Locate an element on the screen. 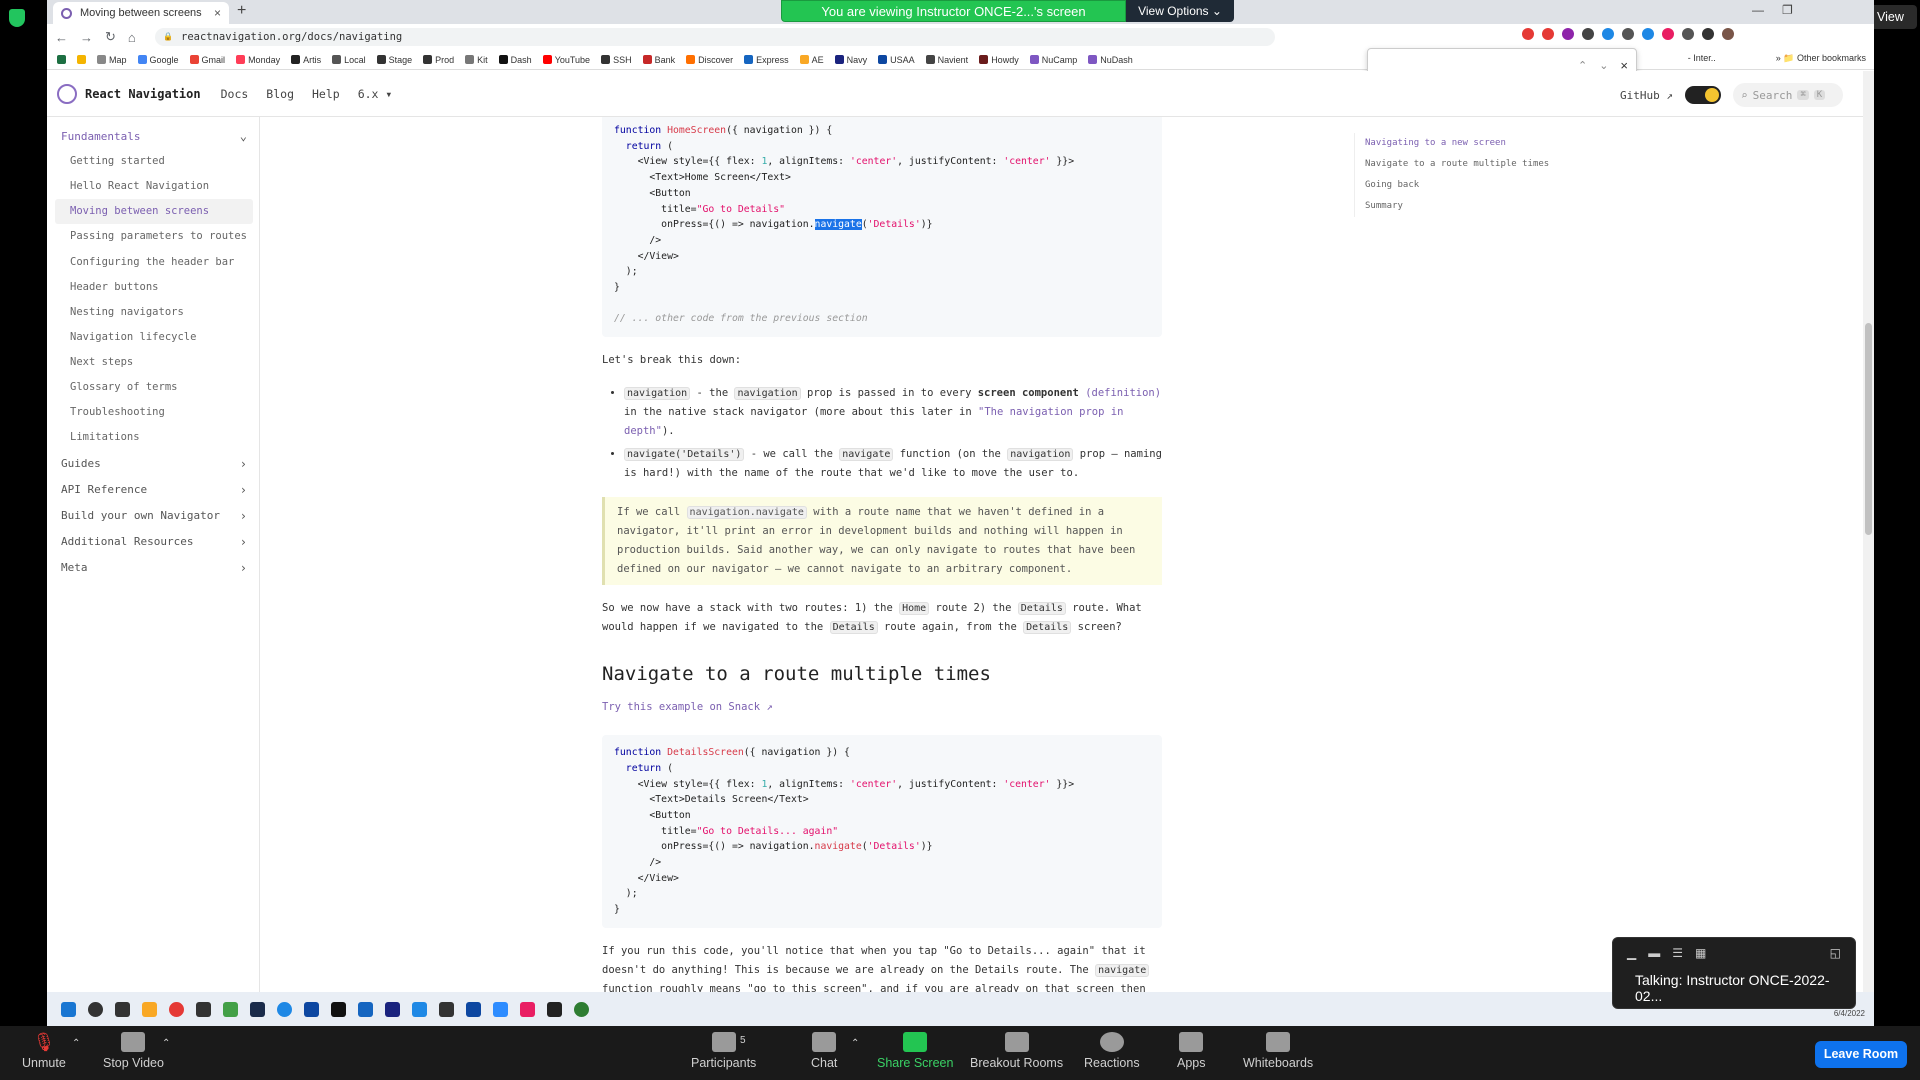 This screenshot has height=1080, width=1920. sidebar-group-api: API Reference › is located at coordinates (154, 490).